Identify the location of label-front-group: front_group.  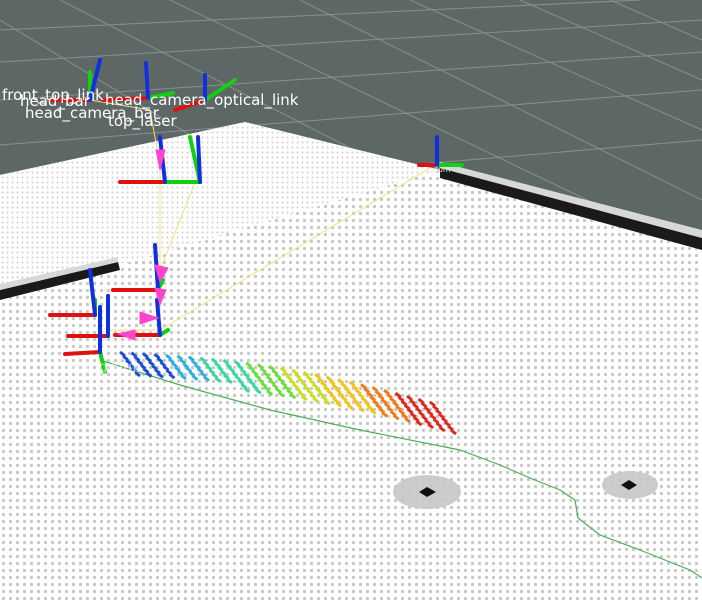
(98, 367).